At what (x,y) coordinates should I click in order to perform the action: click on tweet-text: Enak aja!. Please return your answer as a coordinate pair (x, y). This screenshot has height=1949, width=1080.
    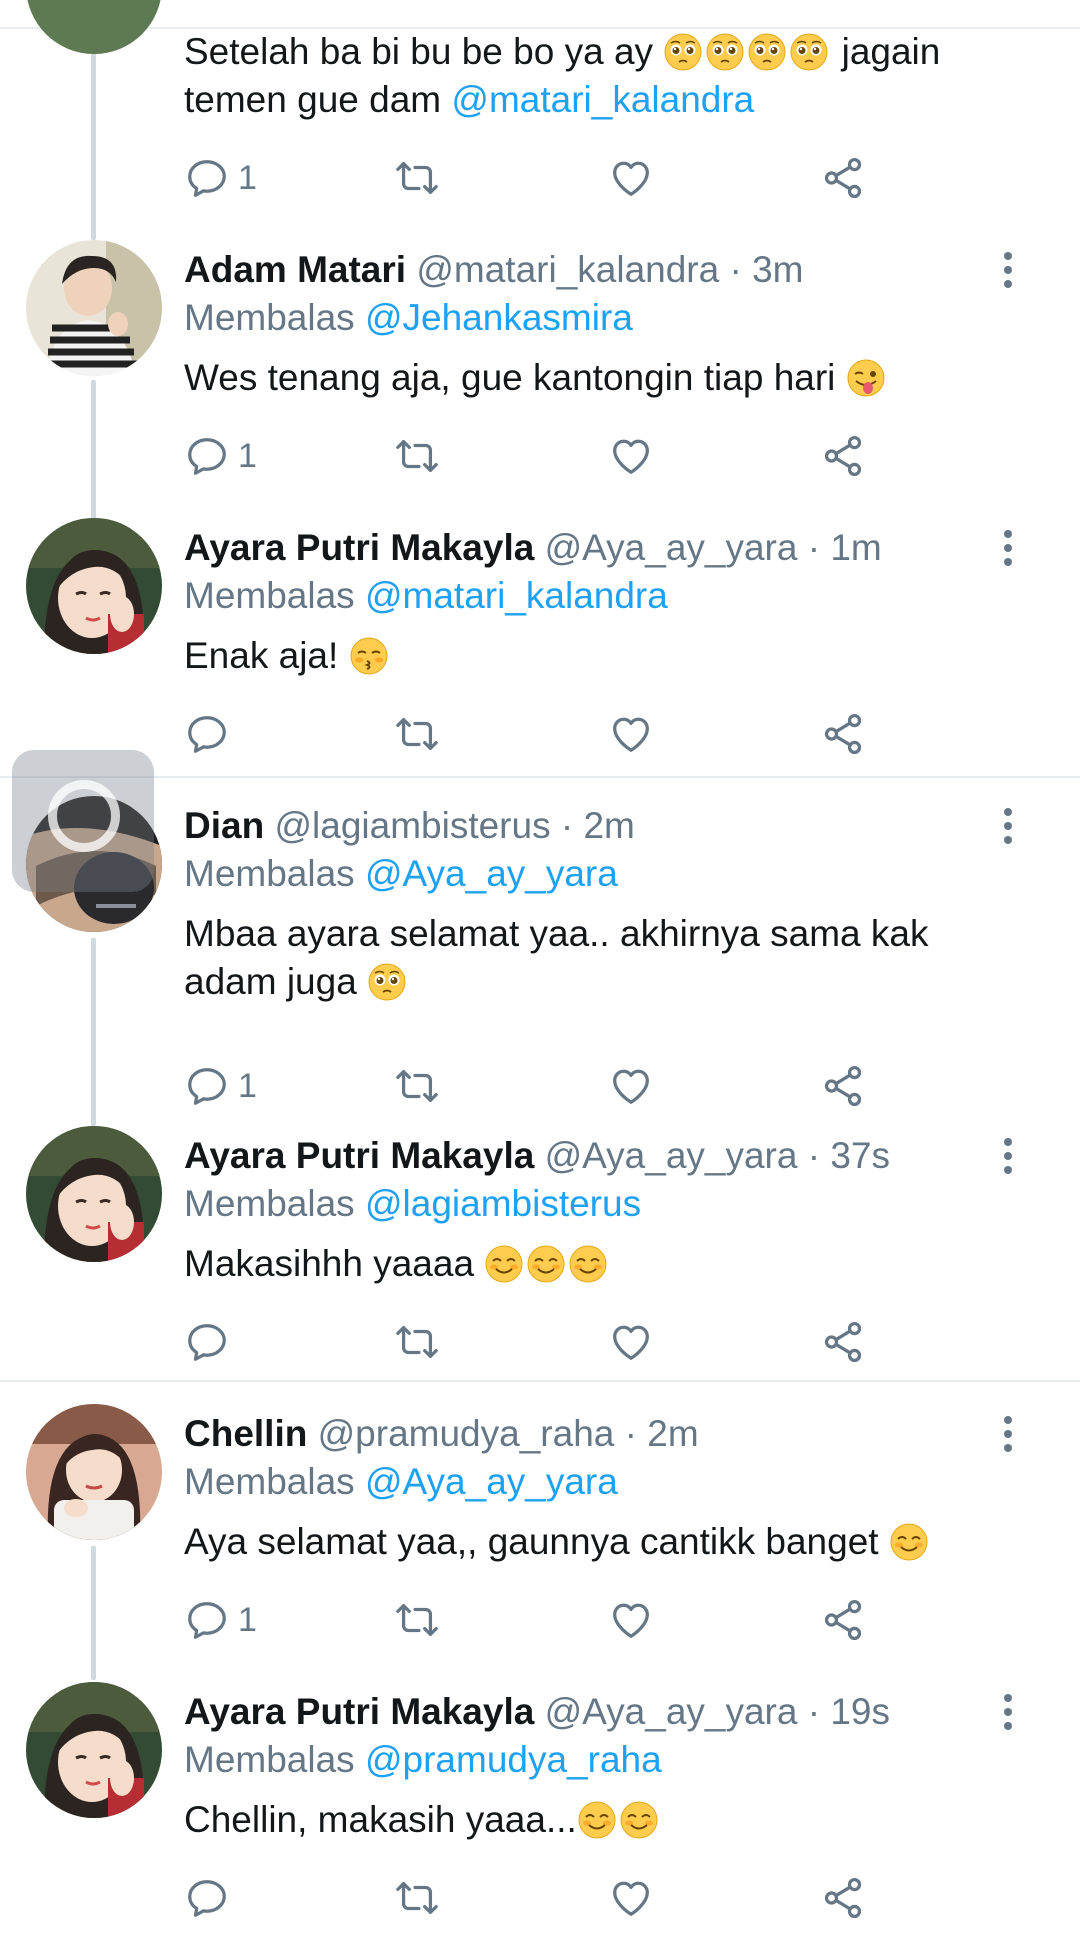
    Looking at the image, I should click on (594, 656).